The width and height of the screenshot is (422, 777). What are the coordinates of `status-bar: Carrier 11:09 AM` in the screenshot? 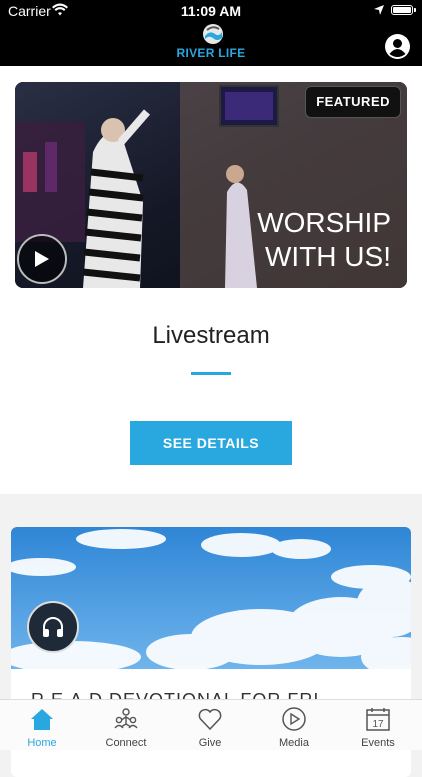 It's located at (211, 11).